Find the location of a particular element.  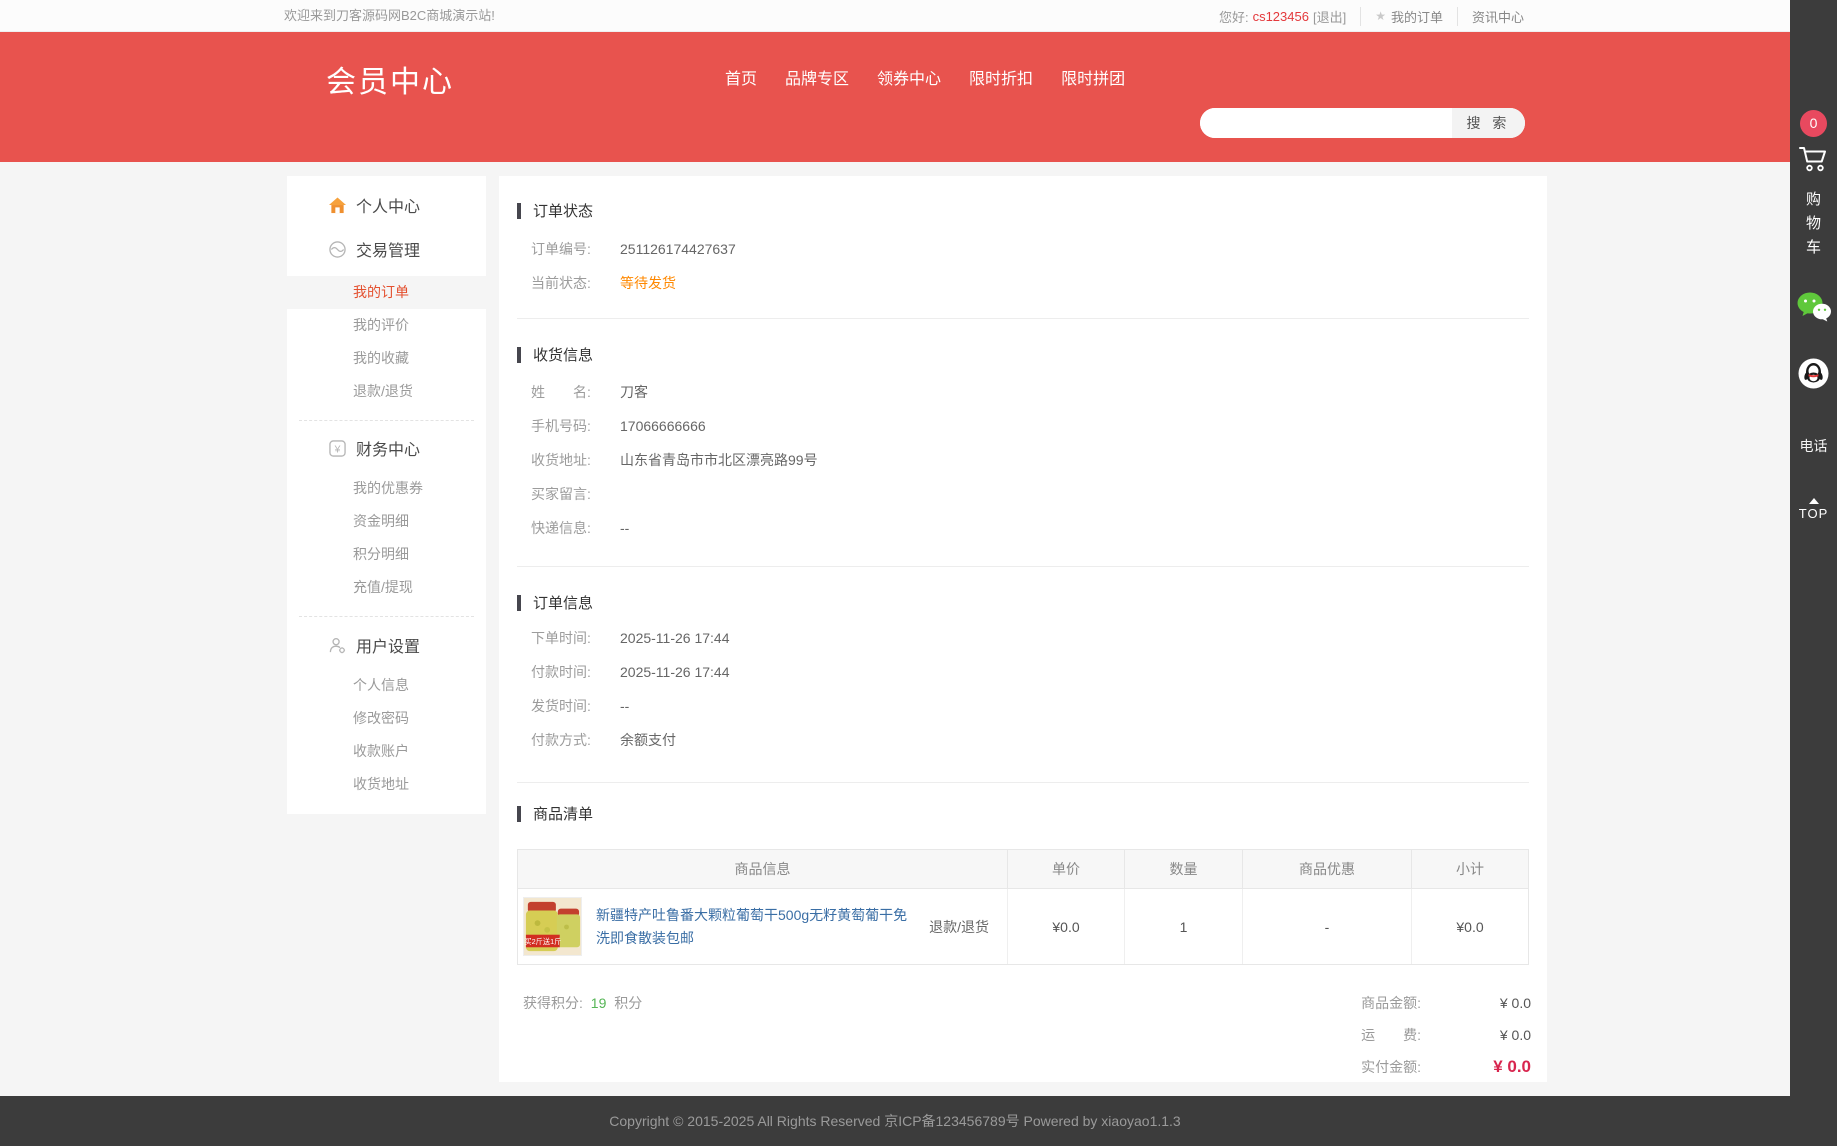

discount-cell: - is located at coordinates (1326, 926).